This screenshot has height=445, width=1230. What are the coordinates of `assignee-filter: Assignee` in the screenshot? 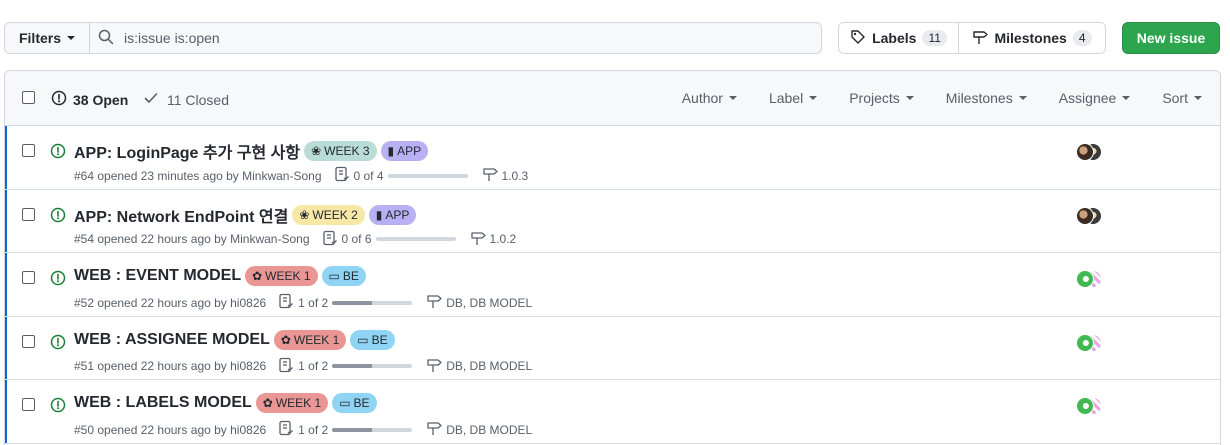 It's located at (1095, 98).